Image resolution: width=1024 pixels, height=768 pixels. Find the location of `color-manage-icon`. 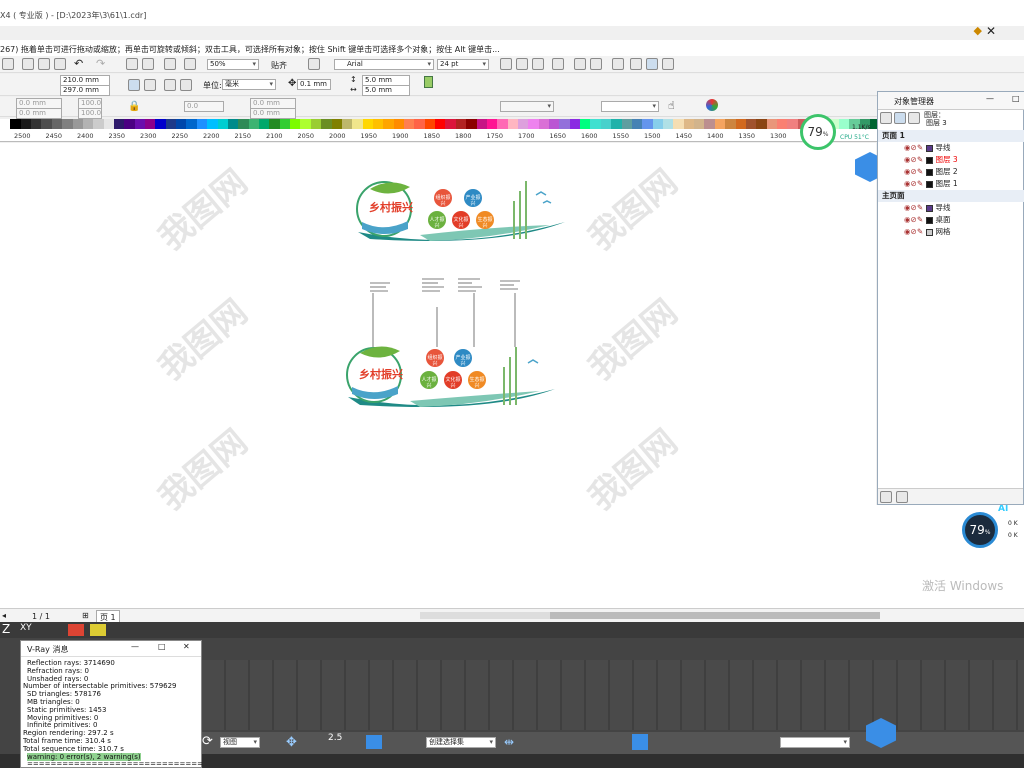

color-manage-icon is located at coordinates (712, 105).